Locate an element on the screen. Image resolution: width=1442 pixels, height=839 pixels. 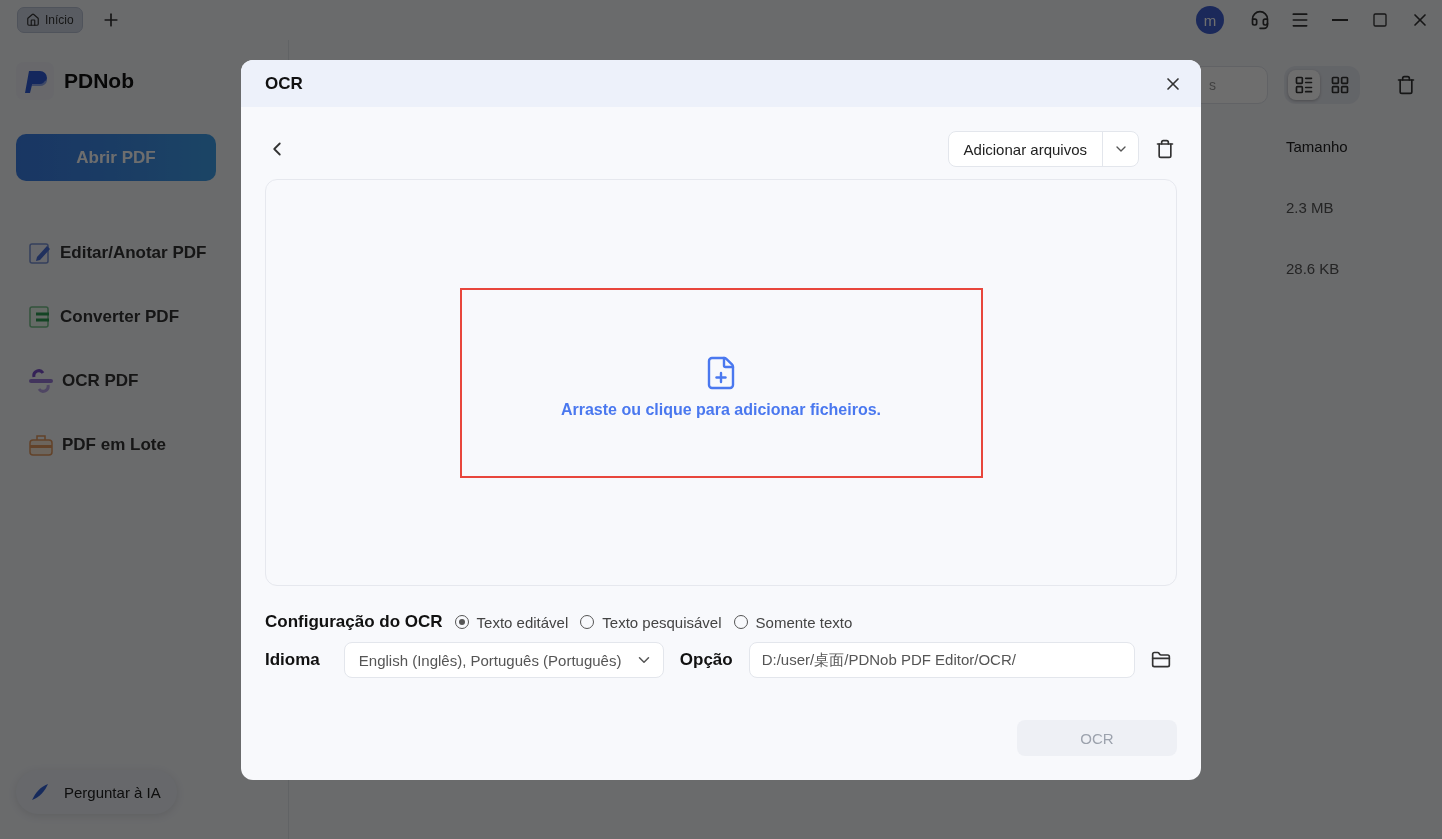
output-label: Opção is located at coordinates (706, 660).